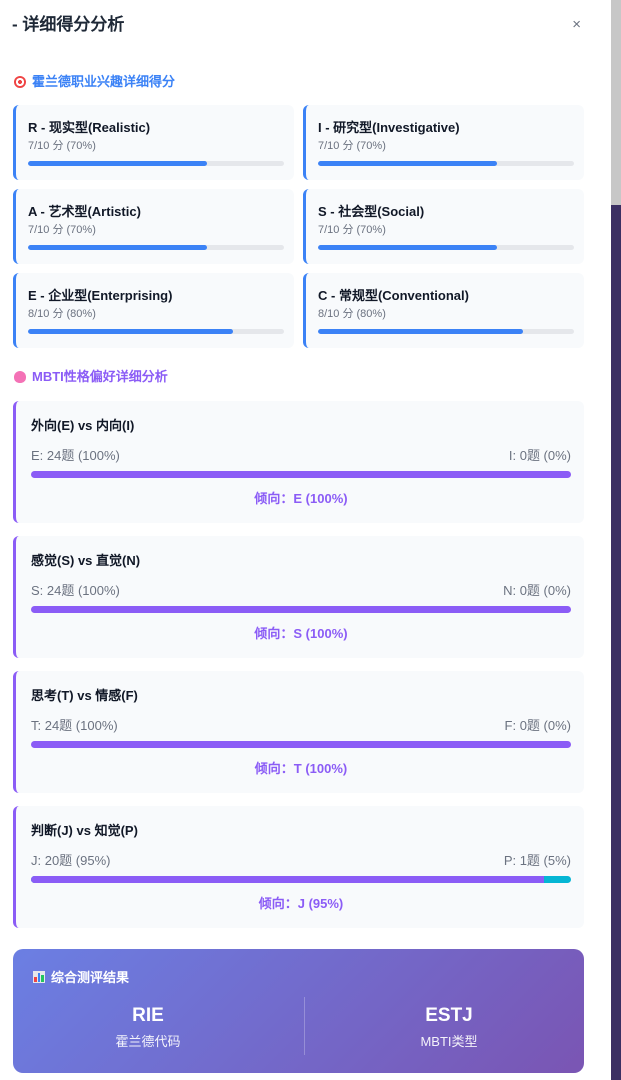 The image size is (621, 1080). I want to click on holland-card-a: A - 艺术型(Artistic) 7/10 分 (70%), so click(153, 226).